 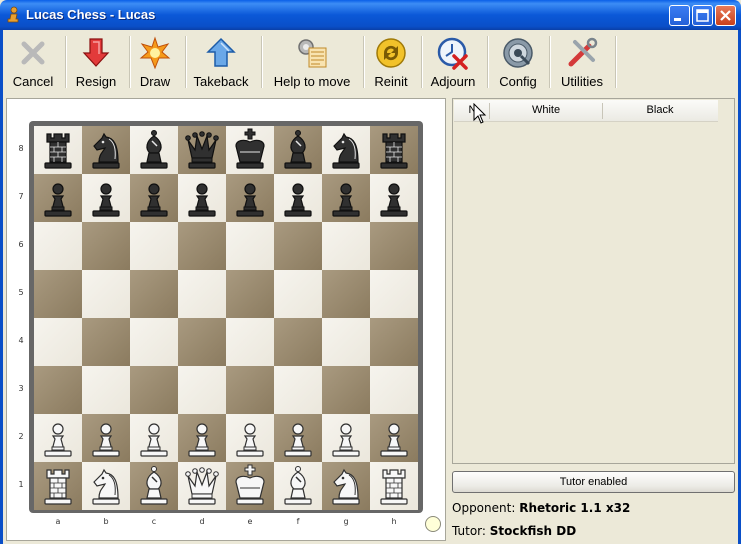 I want to click on square-b3, so click(x=106, y=390).